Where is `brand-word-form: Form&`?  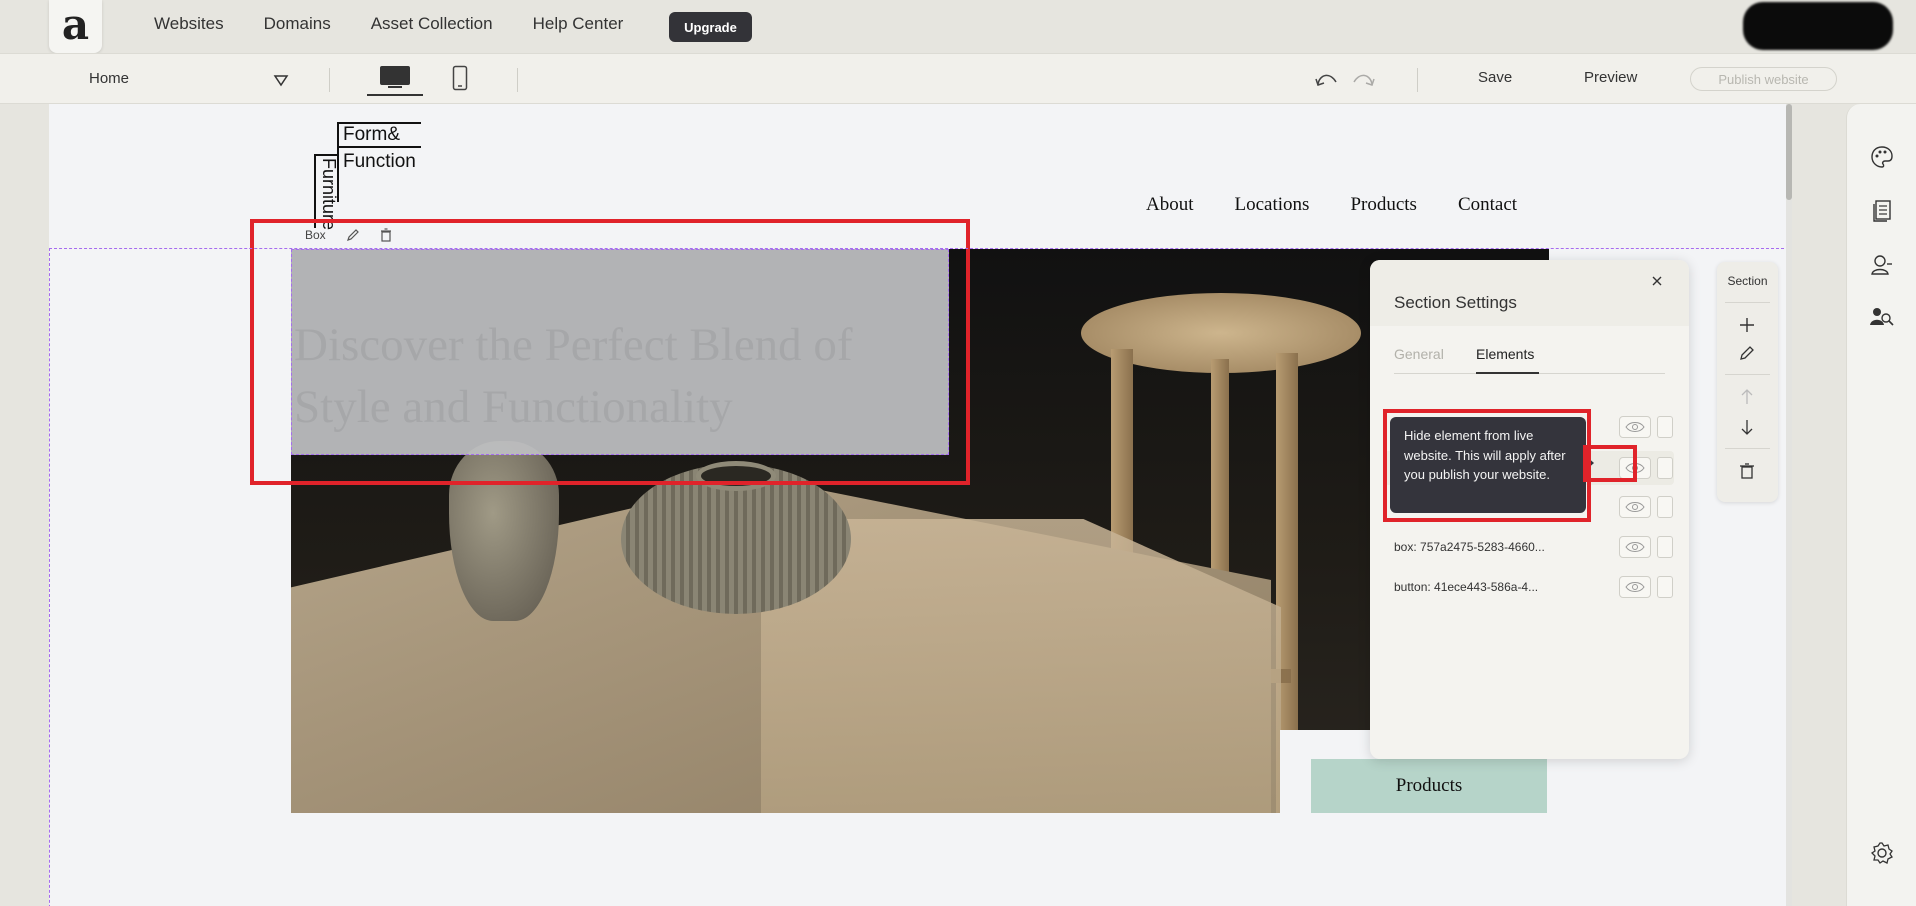
brand-word-form: Form& is located at coordinates (371, 134).